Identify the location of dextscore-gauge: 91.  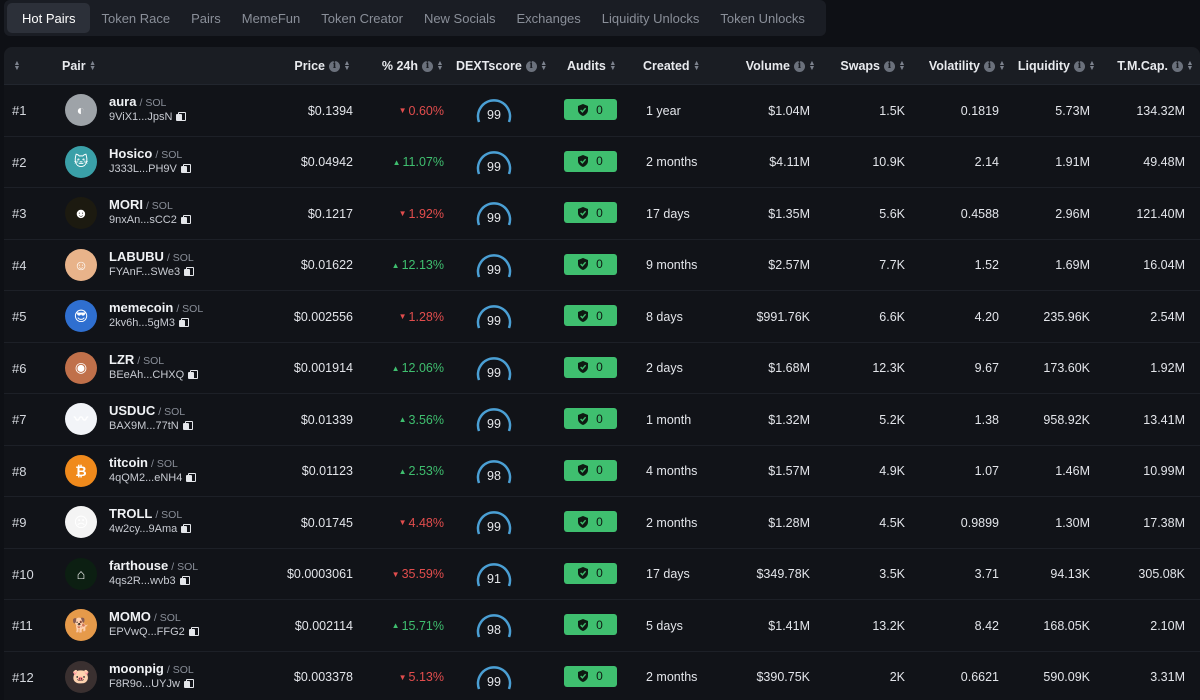
(494, 576).